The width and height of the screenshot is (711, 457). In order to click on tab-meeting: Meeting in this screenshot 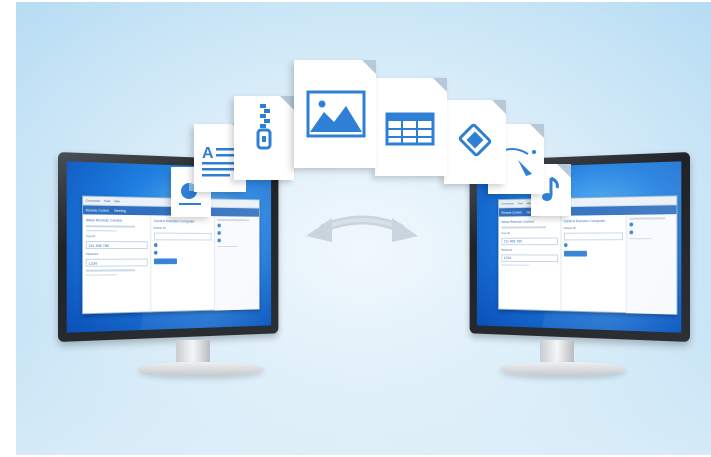, I will do `click(119, 210)`.